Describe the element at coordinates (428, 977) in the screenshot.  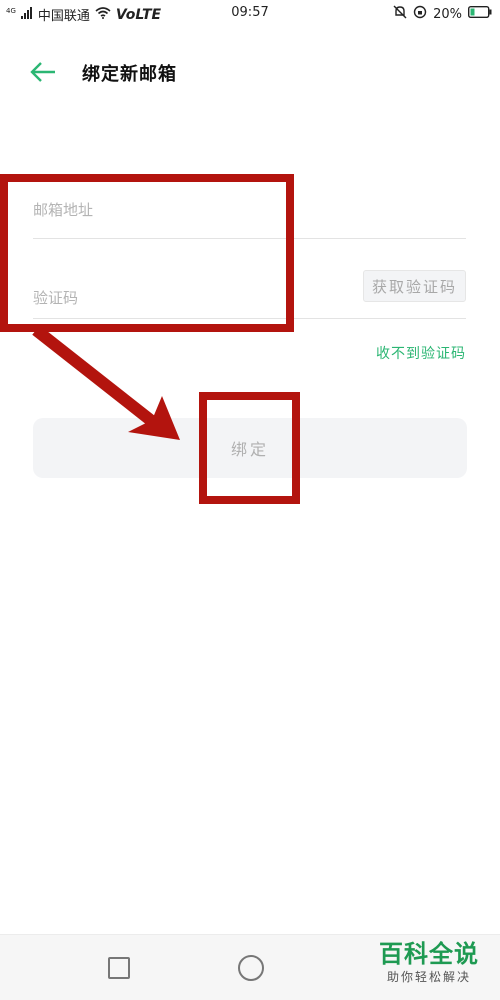
I see `watermark-subtitle: 助你轻松解决` at that location.